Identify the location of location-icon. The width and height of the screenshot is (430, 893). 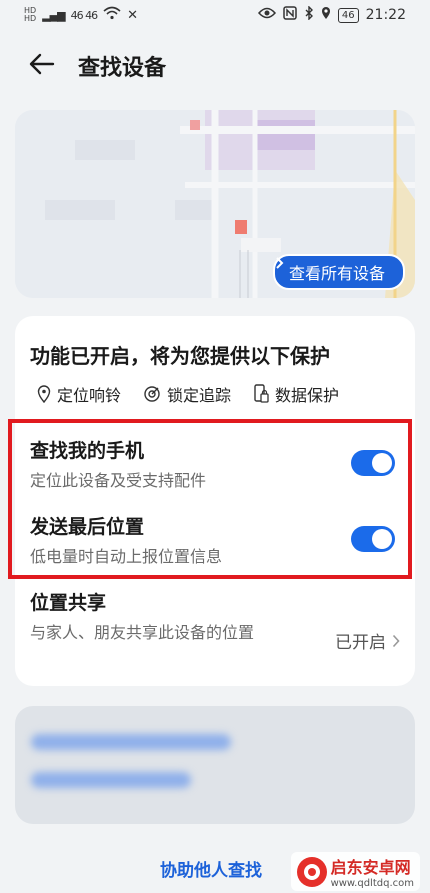
(326, 15).